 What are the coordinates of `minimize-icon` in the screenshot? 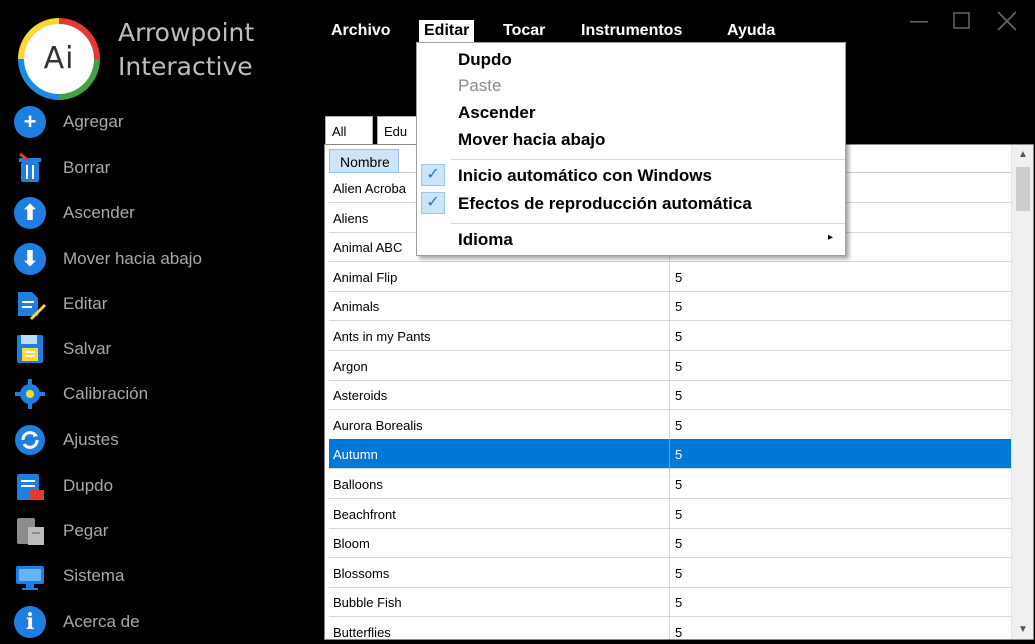 It's located at (919, 22).